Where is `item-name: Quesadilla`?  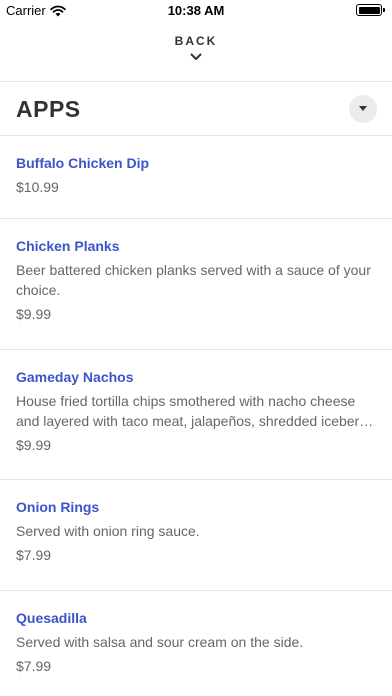 item-name: Quesadilla is located at coordinates (51, 618).